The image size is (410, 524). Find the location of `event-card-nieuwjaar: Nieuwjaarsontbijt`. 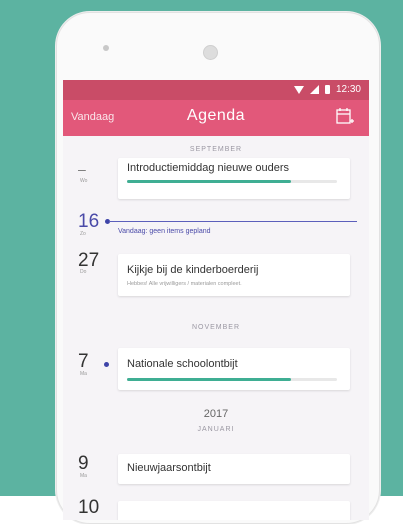

event-card-nieuwjaar: Nieuwjaarsontbijt is located at coordinates (234, 469).